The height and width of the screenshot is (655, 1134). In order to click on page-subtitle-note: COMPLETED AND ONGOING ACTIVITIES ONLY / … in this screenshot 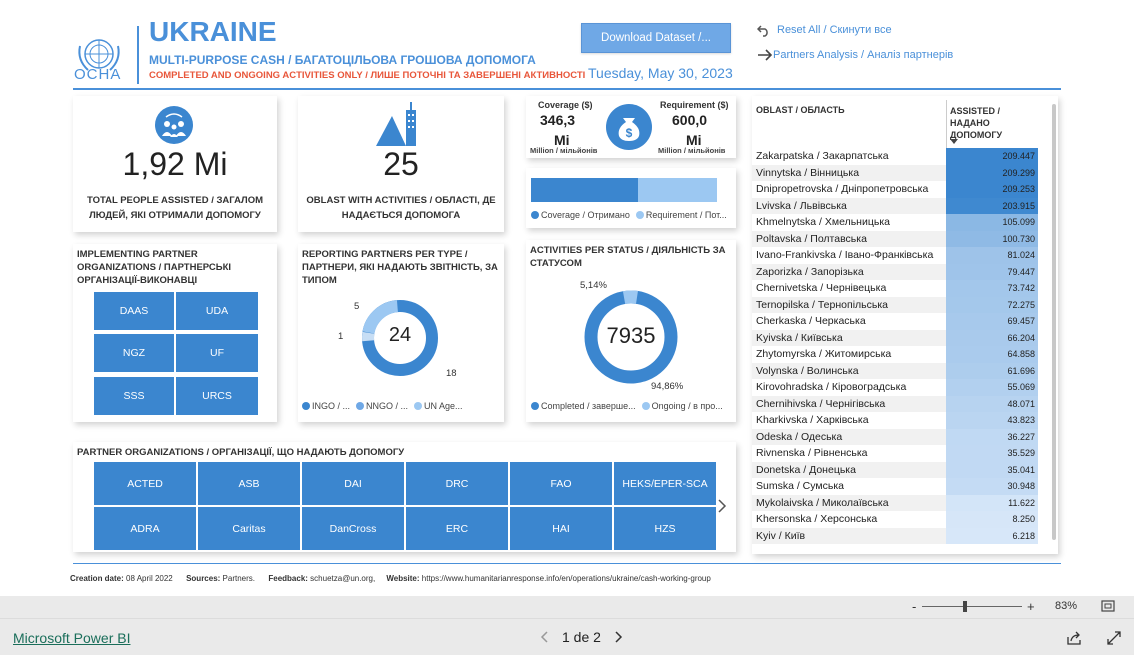, I will do `click(367, 75)`.